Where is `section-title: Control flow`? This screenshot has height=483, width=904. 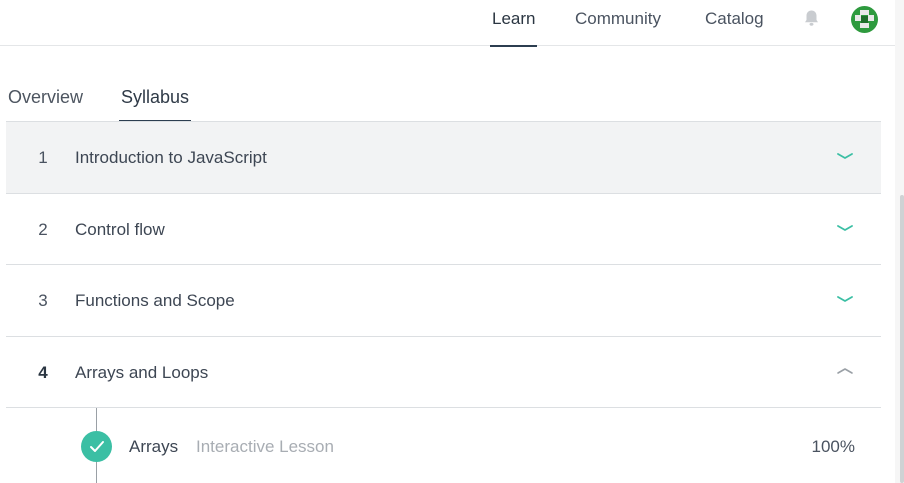 section-title: Control flow is located at coordinates (120, 229).